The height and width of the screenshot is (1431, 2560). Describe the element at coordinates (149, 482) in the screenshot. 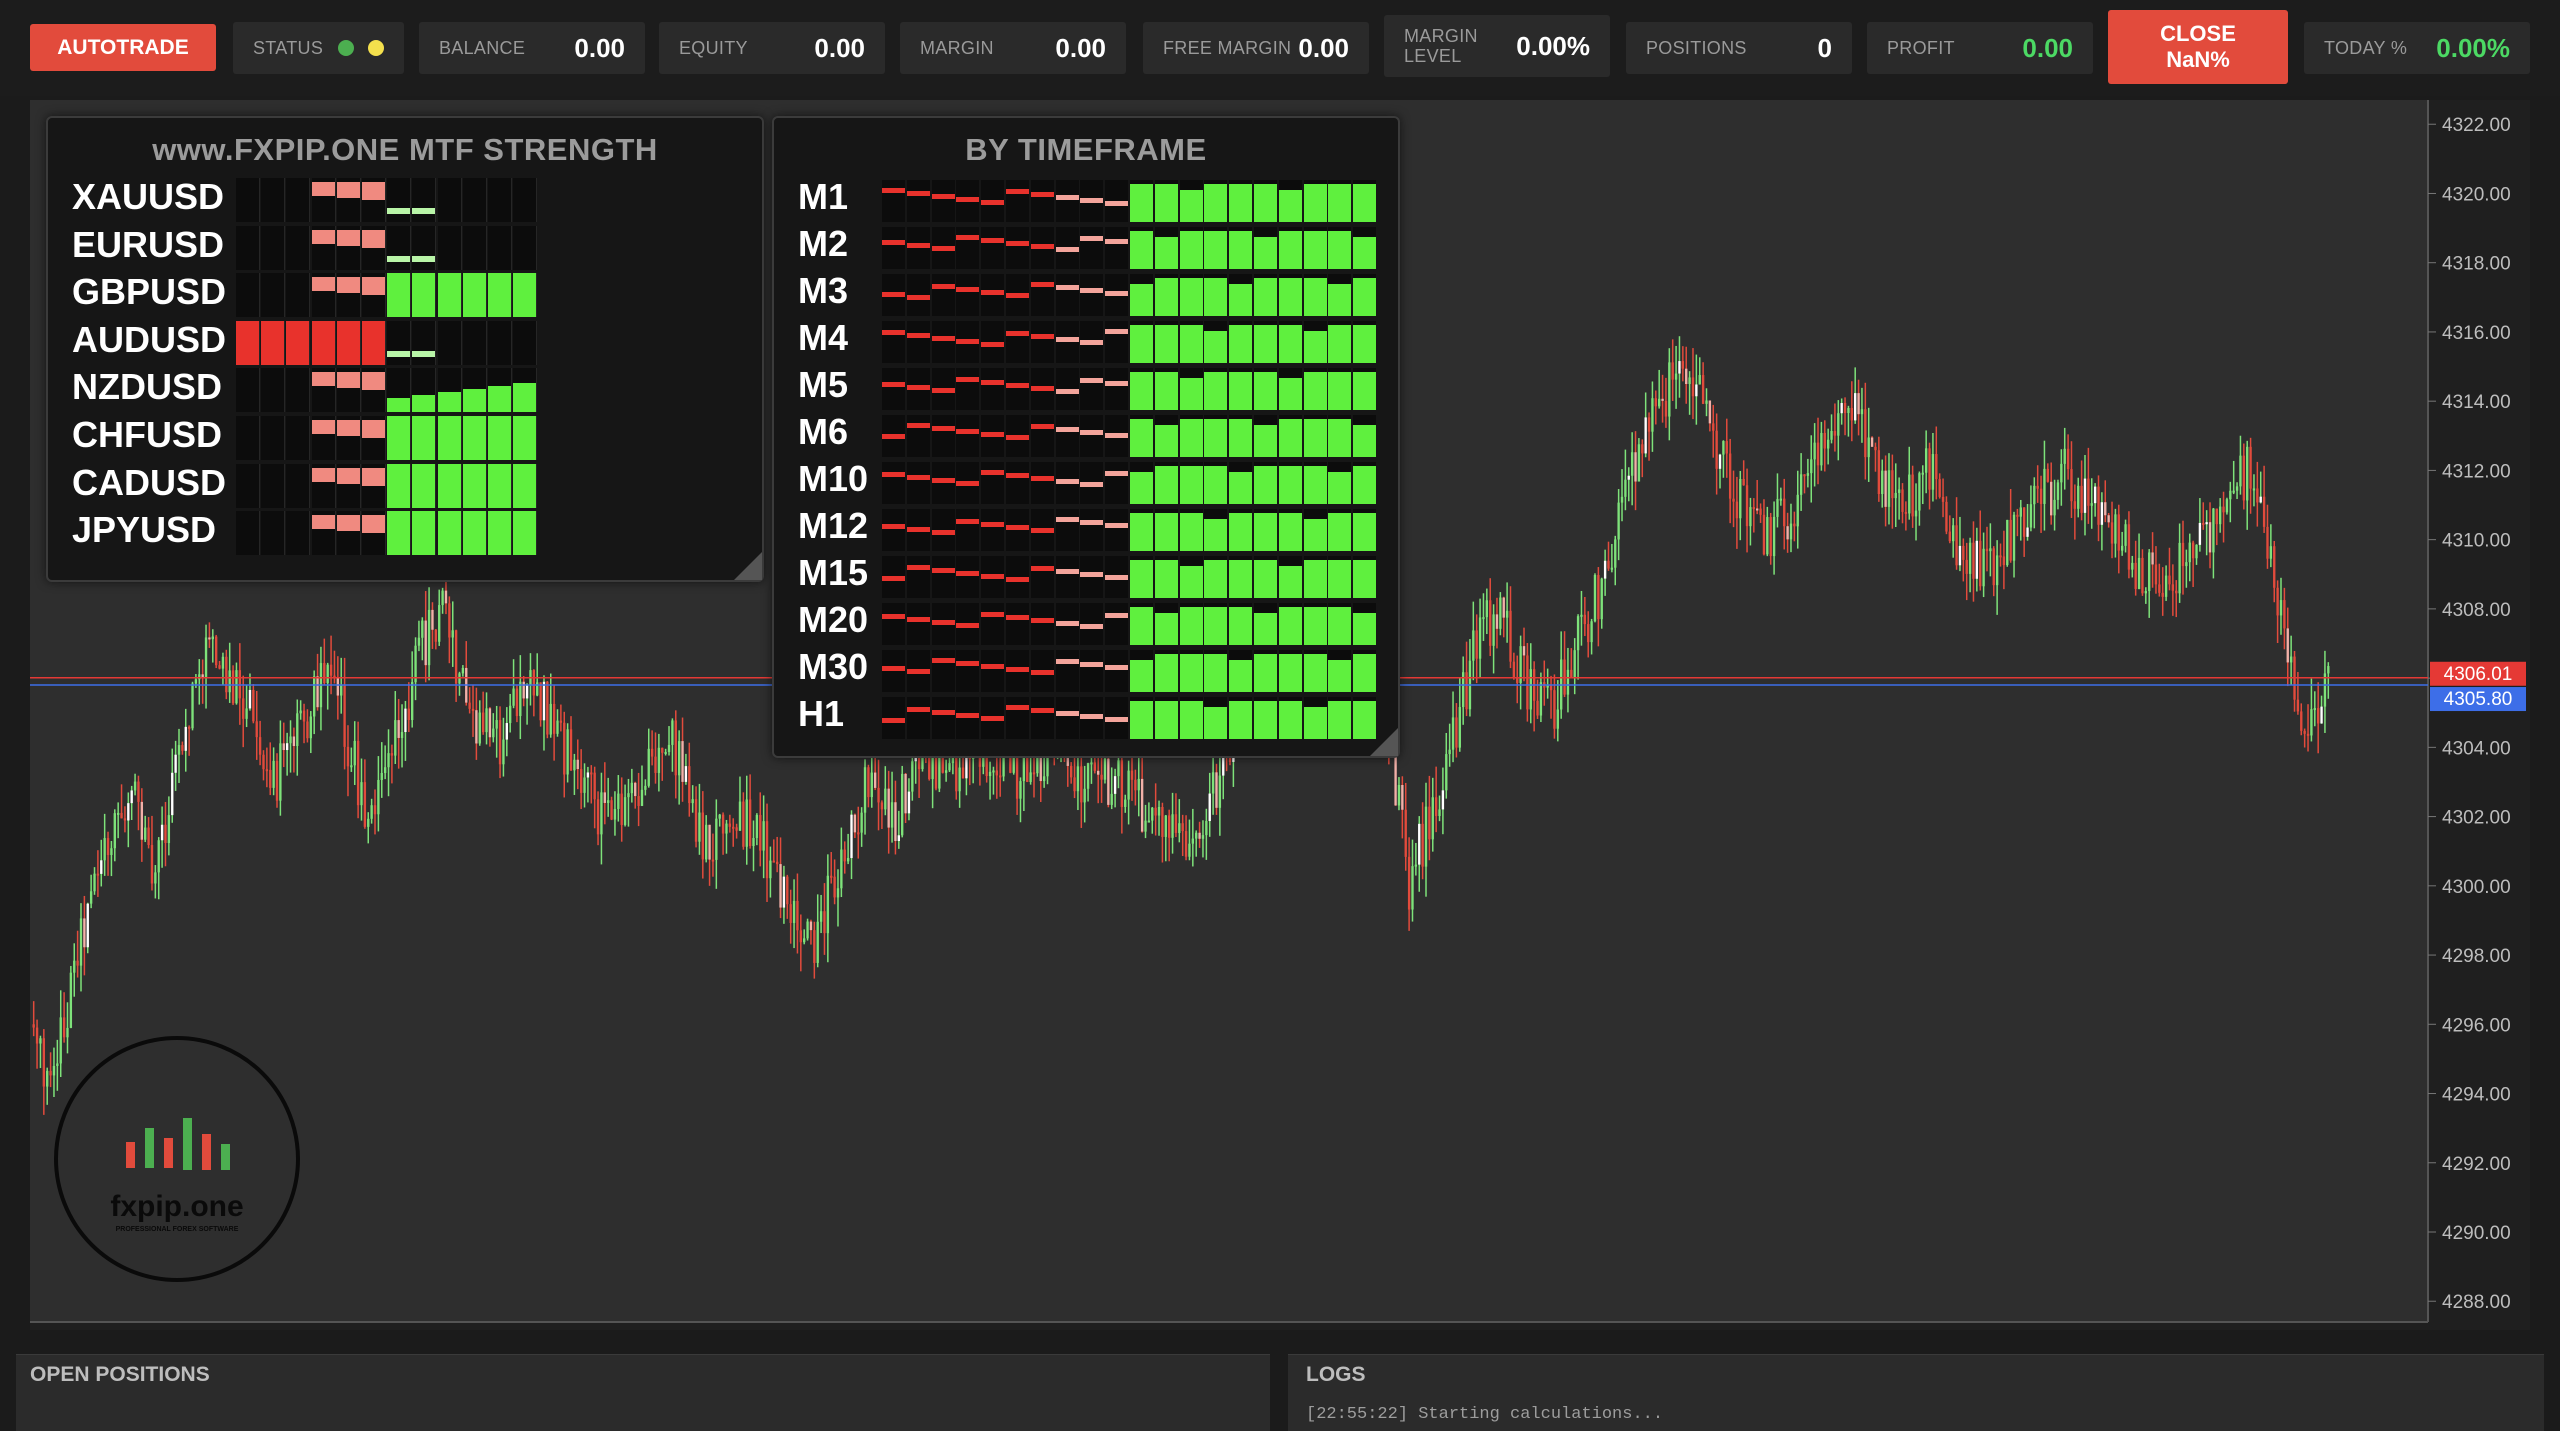

I see `pair-label: CADUSD` at that location.